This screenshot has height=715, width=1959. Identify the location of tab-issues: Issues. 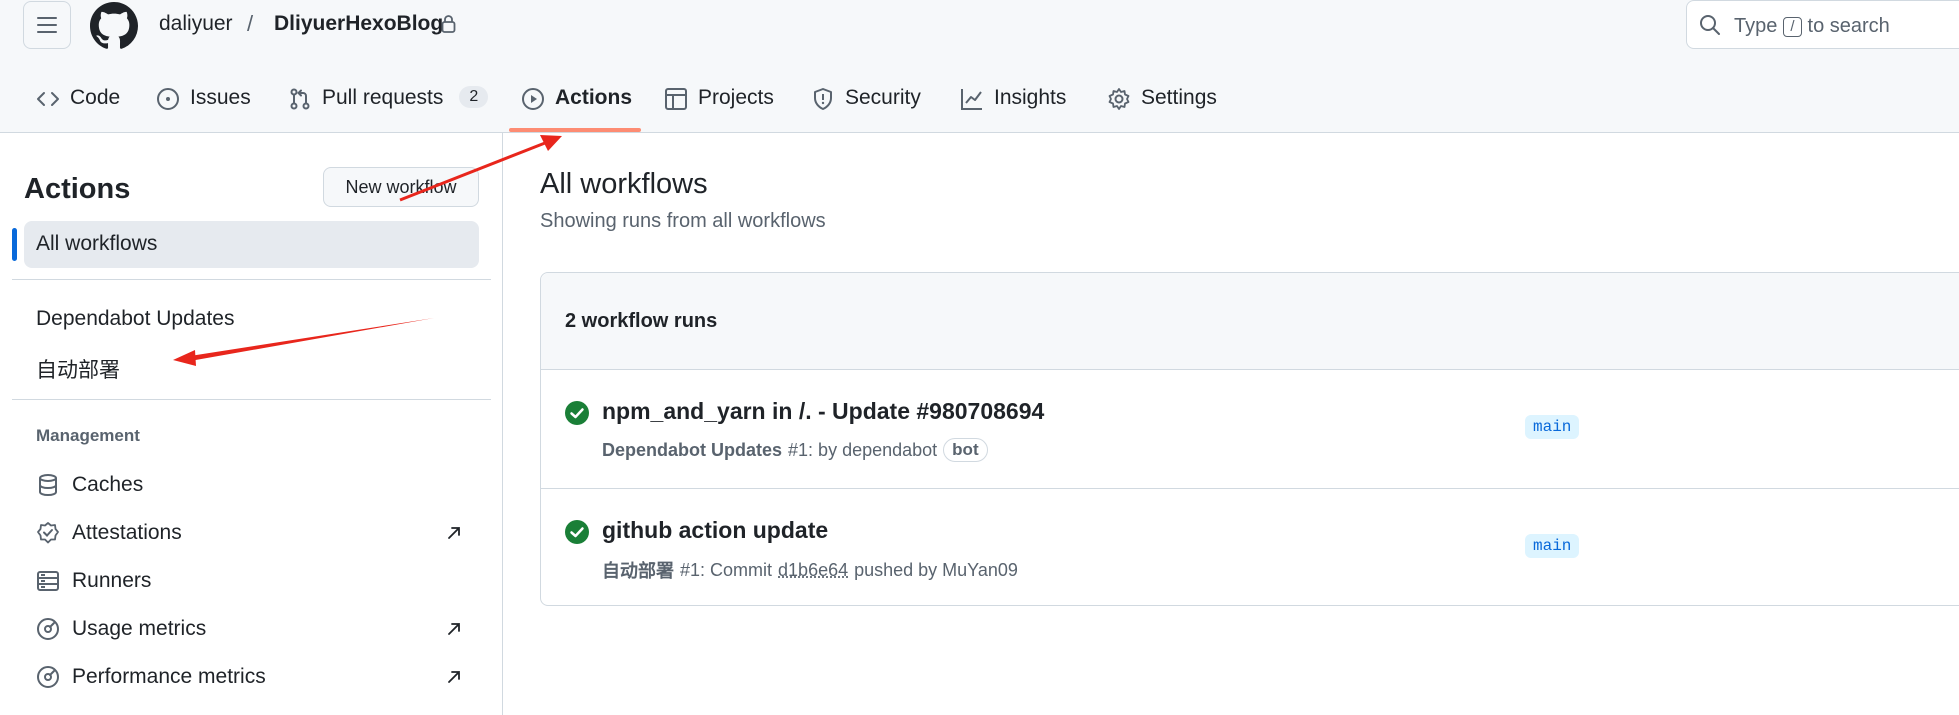
(203, 103).